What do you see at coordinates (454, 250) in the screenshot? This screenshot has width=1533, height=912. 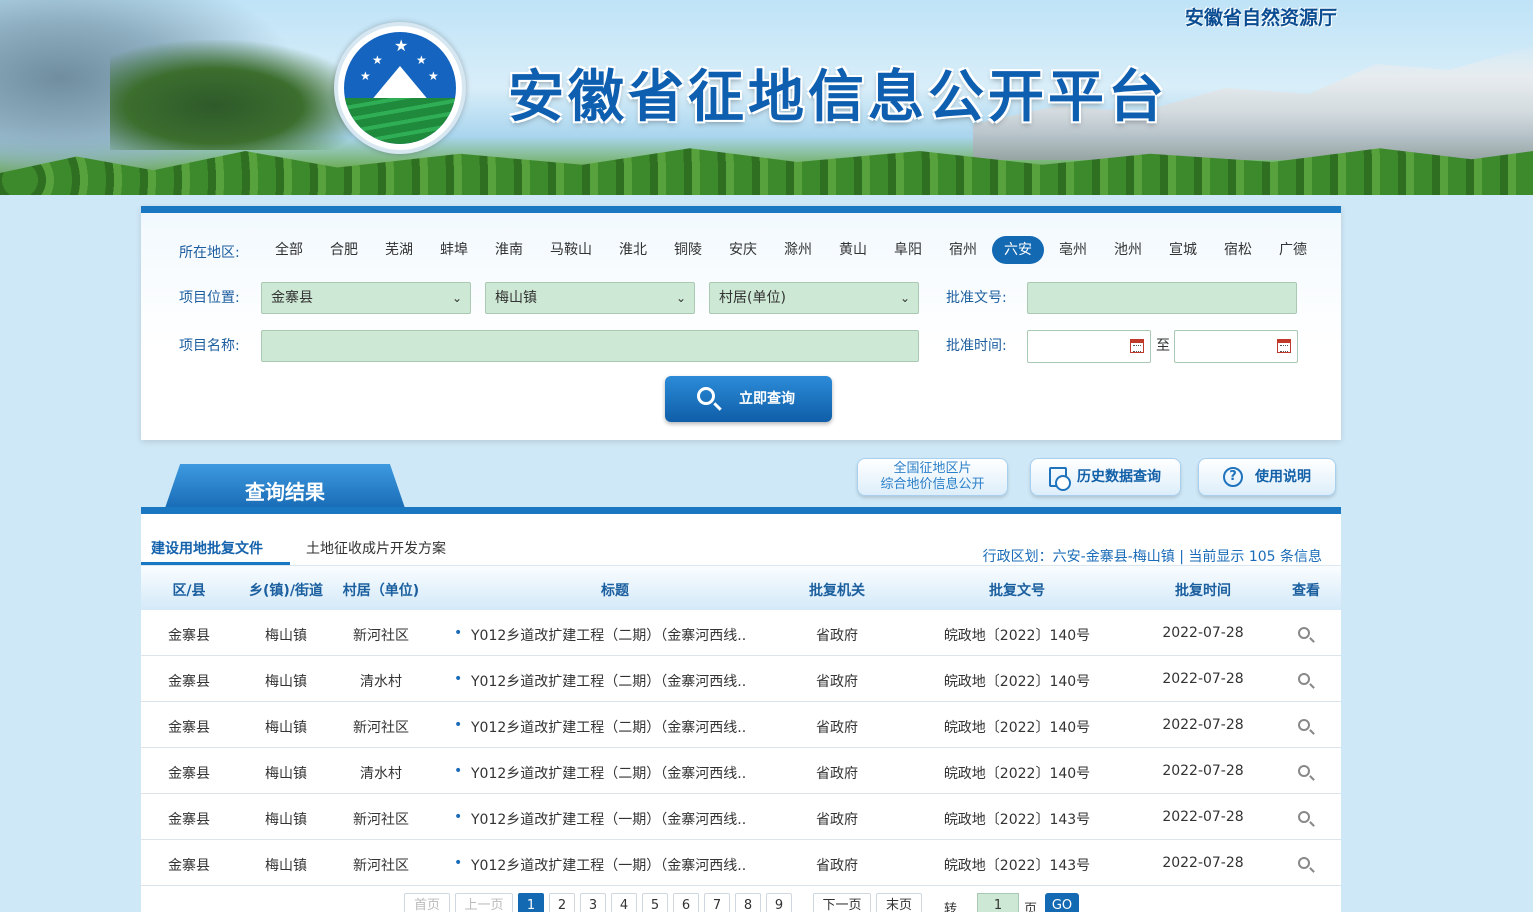 I see `region-option: 蚌埠` at bounding box center [454, 250].